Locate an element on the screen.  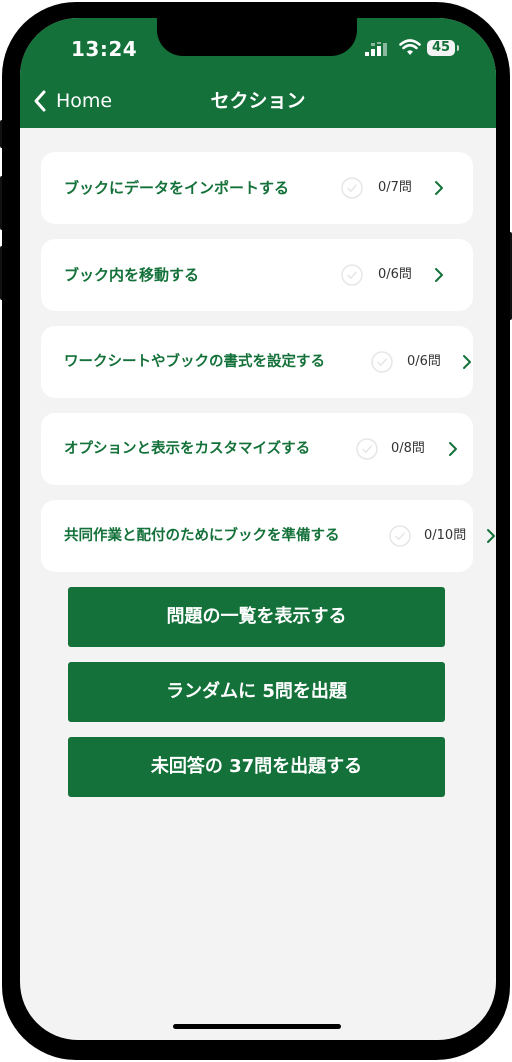
section-count: 0/10問 is located at coordinates (445, 535).